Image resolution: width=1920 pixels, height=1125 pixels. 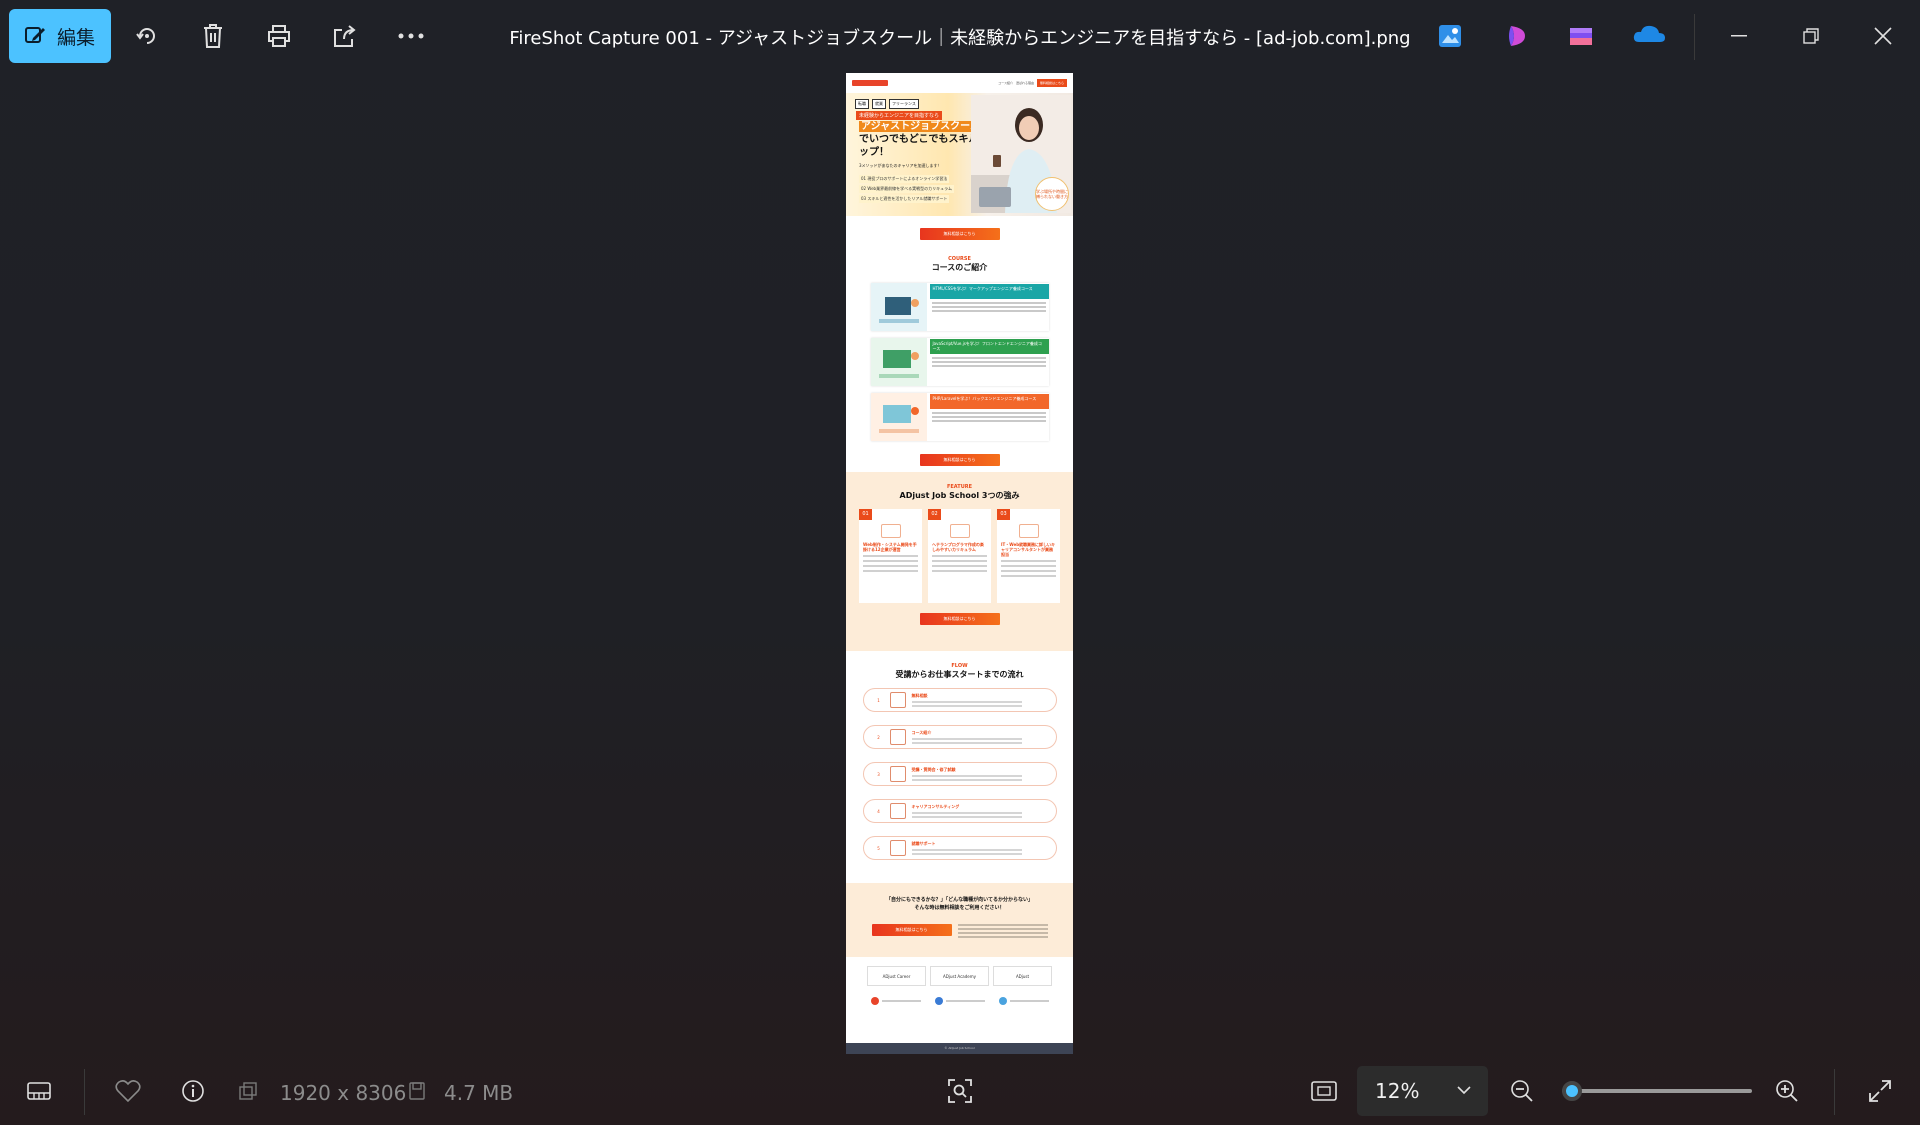 I want to click on page-nav: コース紹介 選ばれる理由 無料相談はこちら, so click(x=1032, y=83).